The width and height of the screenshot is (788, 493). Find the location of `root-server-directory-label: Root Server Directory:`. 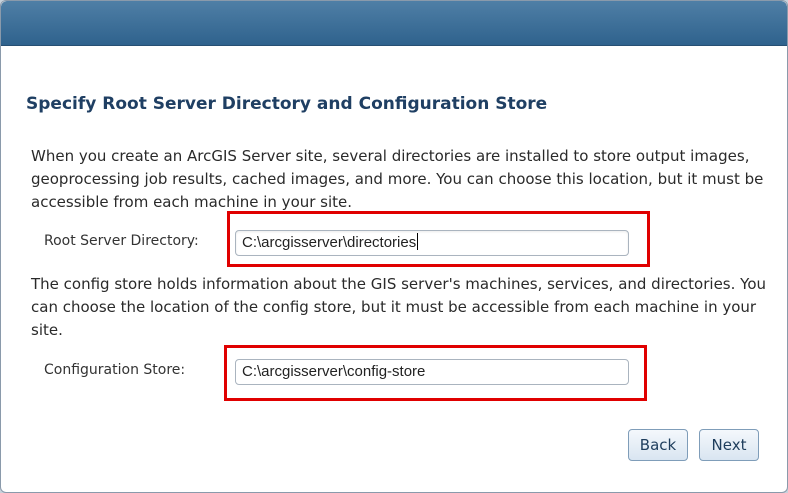

root-server-directory-label: Root Server Directory: is located at coordinates (121, 241).